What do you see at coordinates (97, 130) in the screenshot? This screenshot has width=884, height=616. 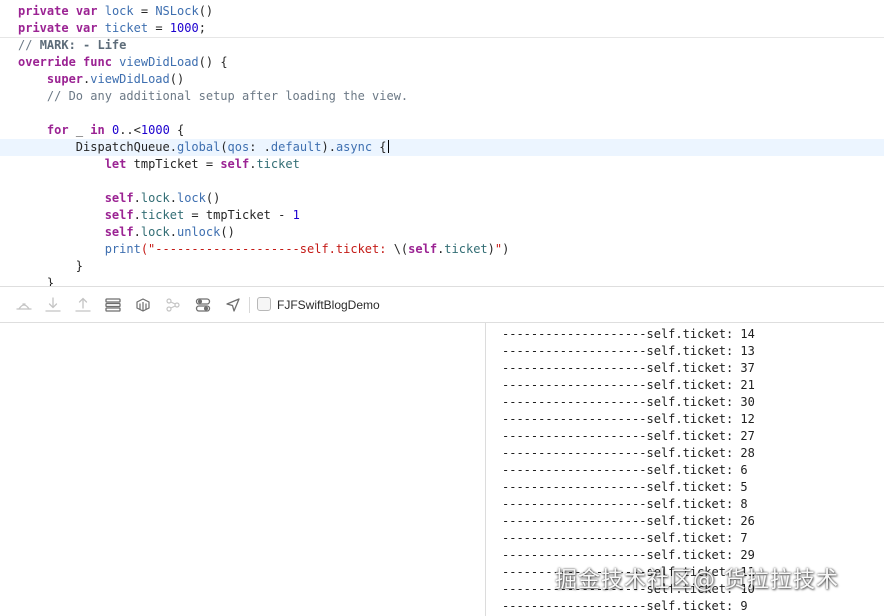 I see `code-token: in` at bounding box center [97, 130].